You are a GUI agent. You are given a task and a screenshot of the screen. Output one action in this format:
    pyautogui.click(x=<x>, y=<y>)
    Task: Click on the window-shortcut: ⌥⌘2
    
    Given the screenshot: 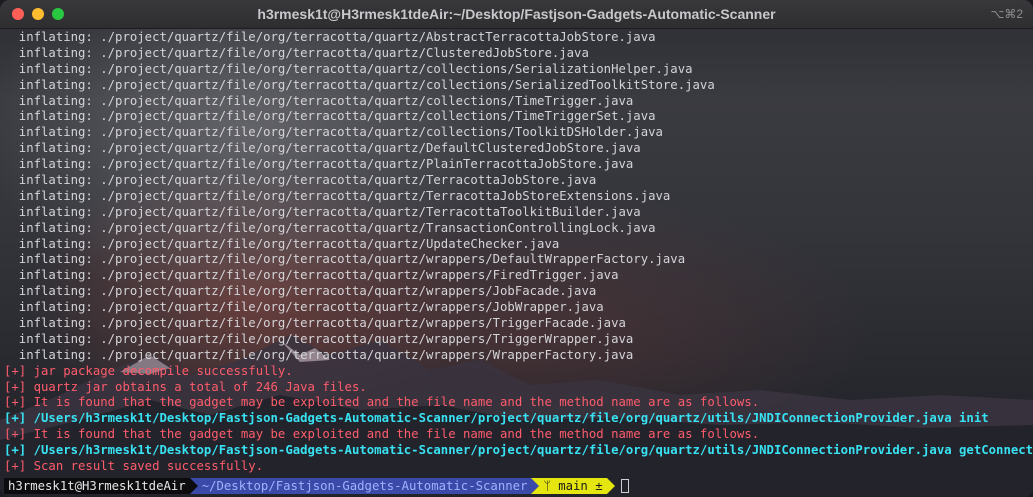 What is the action you would take?
    pyautogui.click(x=1006, y=14)
    